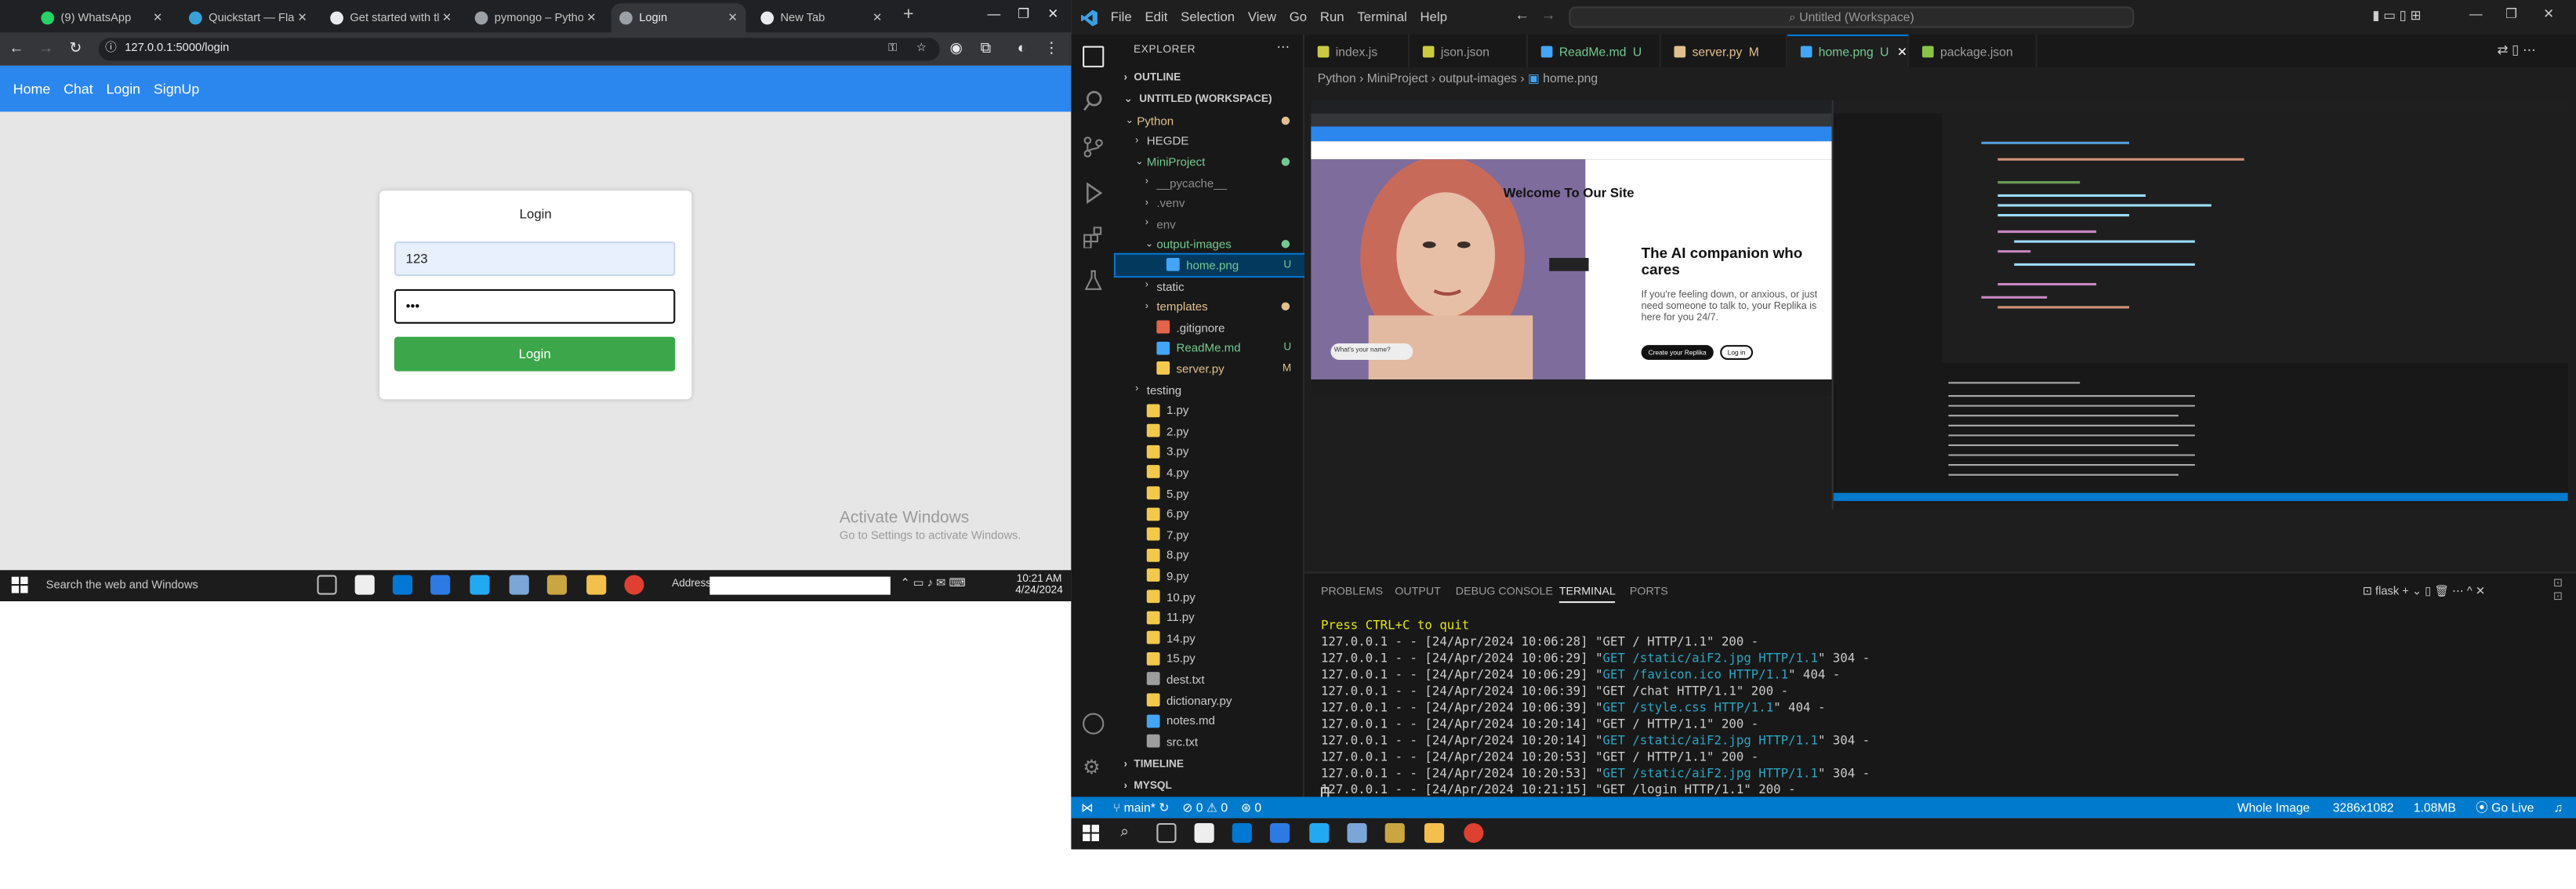 The height and width of the screenshot is (889, 2576). Describe the element at coordinates (1121, 17) in the screenshot. I see `menu-file: File` at that location.